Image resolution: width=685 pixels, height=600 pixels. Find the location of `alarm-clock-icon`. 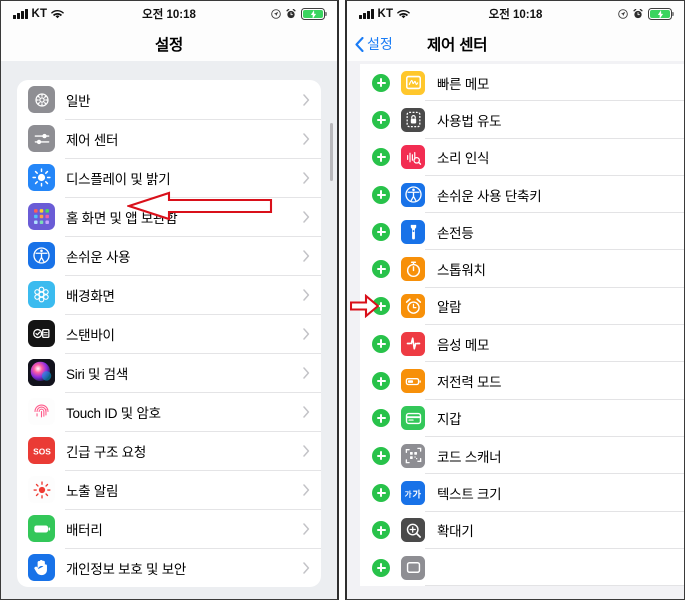

alarm-clock-icon is located at coordinates (291, 14).